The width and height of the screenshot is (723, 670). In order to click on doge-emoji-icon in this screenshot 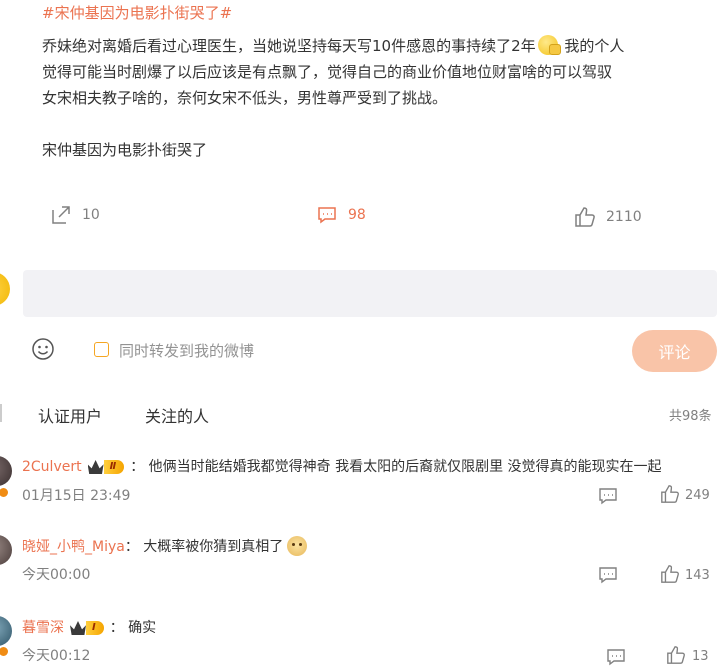, I will do `click(297, 546)`.